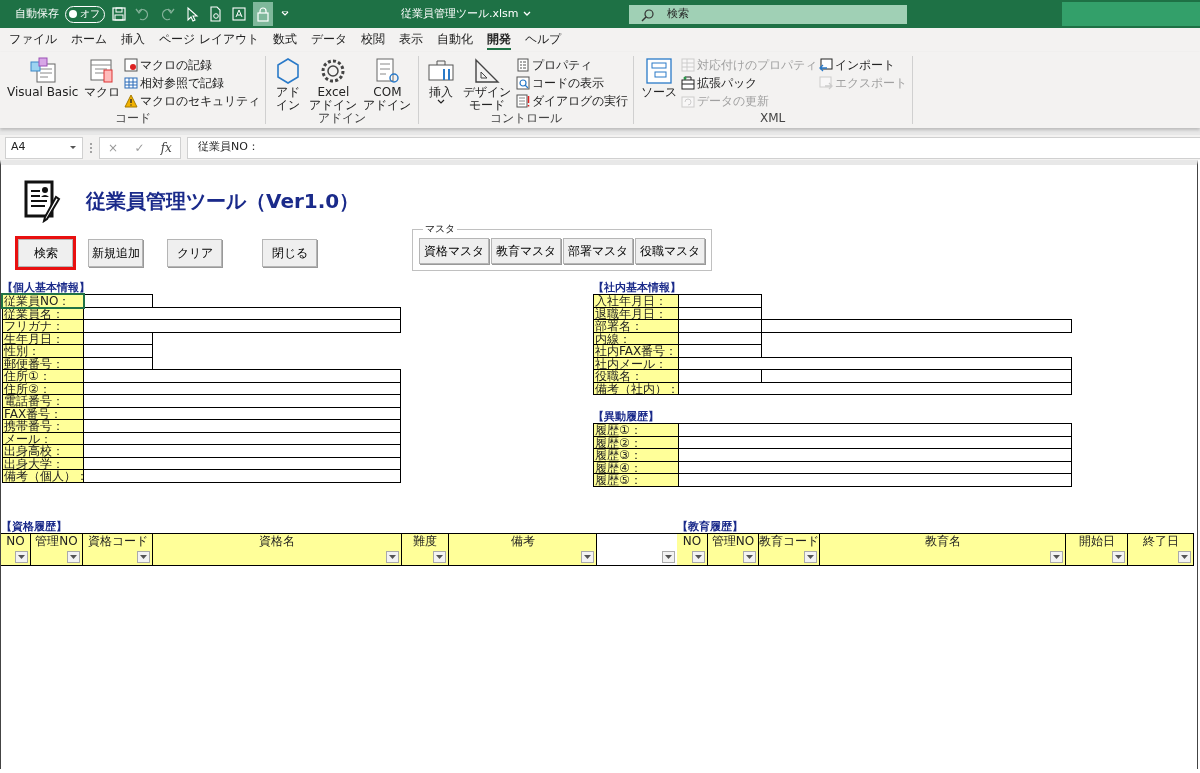 This screenshot has width=1200, height=773. Describe the element at coordinates (526, 251) in the screenshot. I see `master-button: 教育マスタ` at that location.